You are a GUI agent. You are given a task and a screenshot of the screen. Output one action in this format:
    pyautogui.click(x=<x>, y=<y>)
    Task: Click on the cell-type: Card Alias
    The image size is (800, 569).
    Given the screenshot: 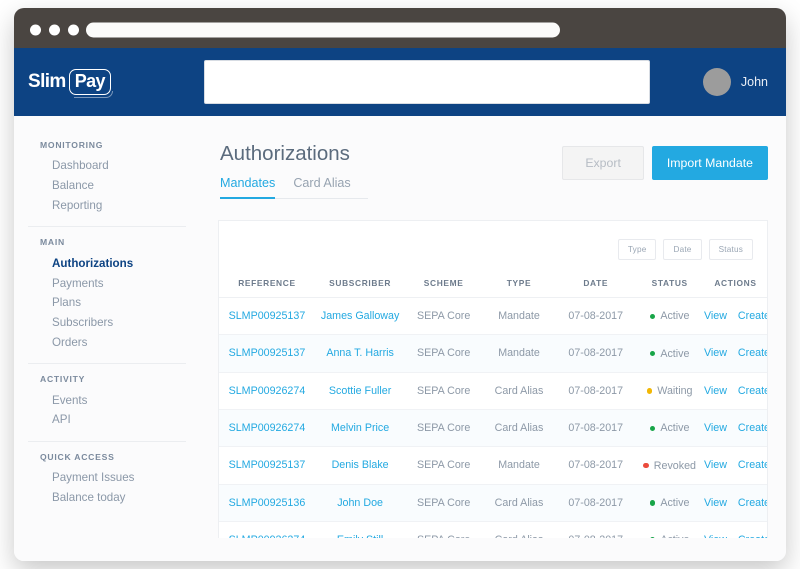 What is the action you would take?
    pyautogui.click(x=519, y=428)
    